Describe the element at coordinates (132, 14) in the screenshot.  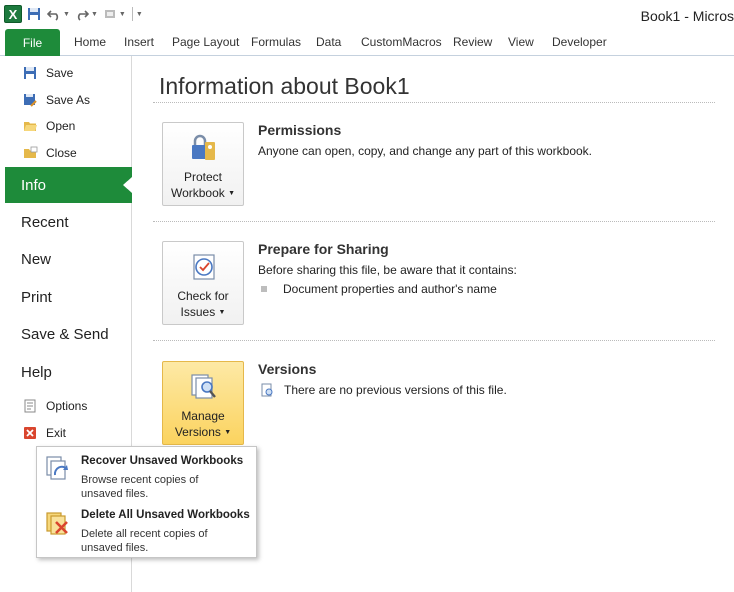
I see `qat-separator` at that location.